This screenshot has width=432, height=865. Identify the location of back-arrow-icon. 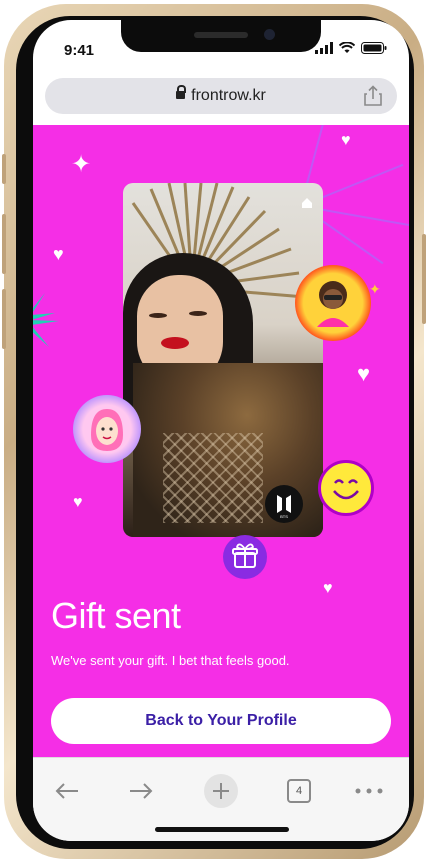
(66, 791).